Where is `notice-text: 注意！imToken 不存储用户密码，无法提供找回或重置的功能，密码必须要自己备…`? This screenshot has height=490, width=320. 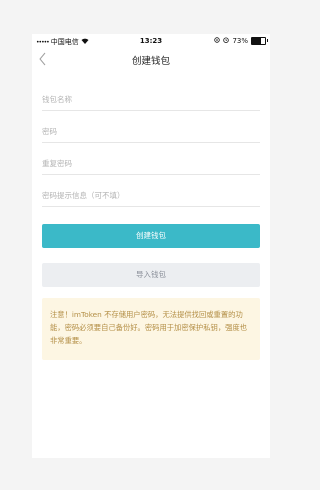 notice-text: 注意！imToken 不存储用户密码，无法提供找回或重置的功能，密码必须要自己备… is located at coordinates (149, 327).